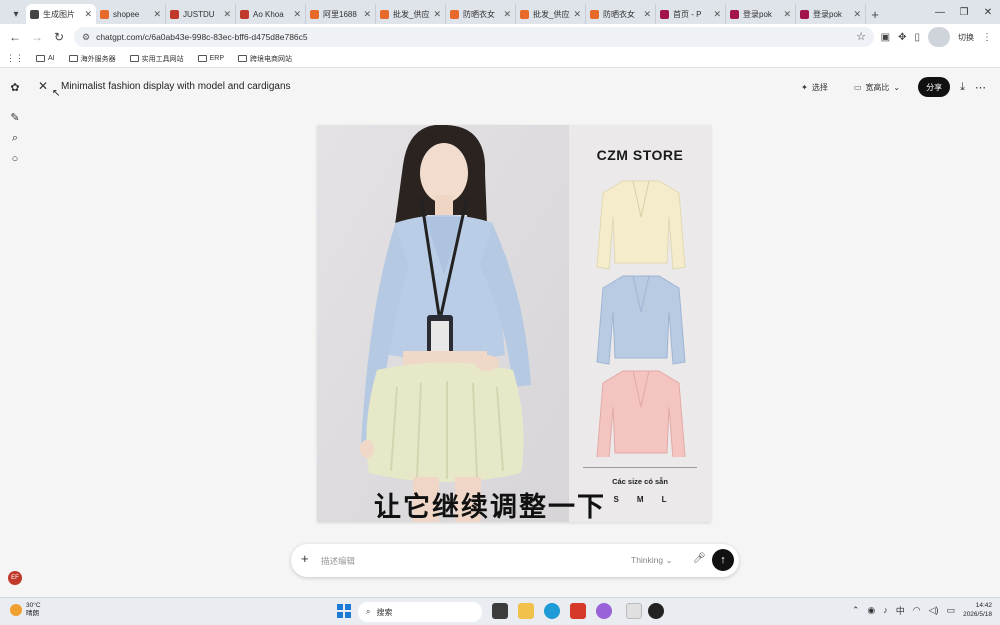 The height and width of the screenshot is (625, 1000). I want to click on chrome-icon, so click(656, 611).